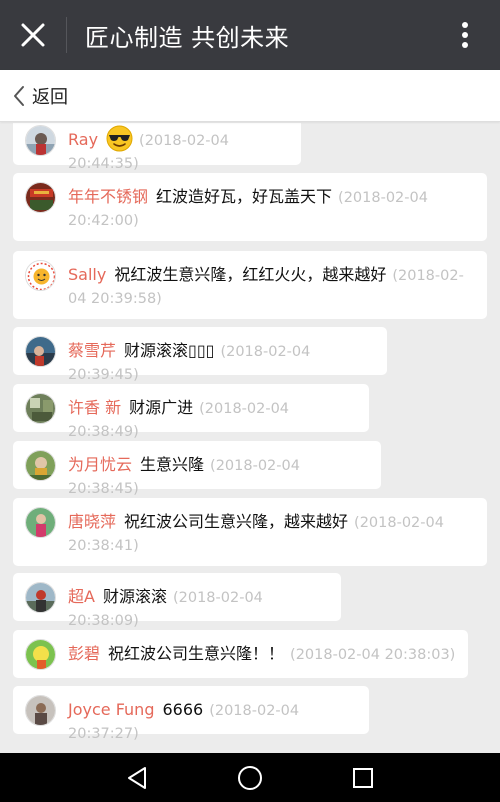 This screenshot has width=500, height=802. Describe the element at coordinates (161, 407) in the screenshot. I see `comment-text: 财源广进` at that location.